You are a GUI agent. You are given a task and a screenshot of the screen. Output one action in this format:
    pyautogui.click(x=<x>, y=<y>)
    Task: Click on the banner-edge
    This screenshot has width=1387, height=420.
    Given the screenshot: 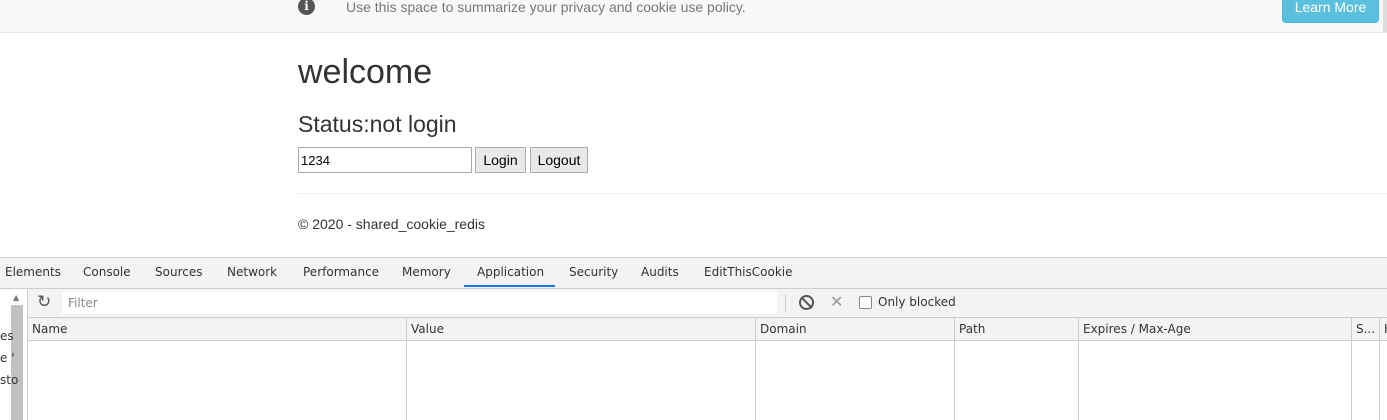 What is the action you would take?
    pyautogui.click(x=1385, y=16)
    